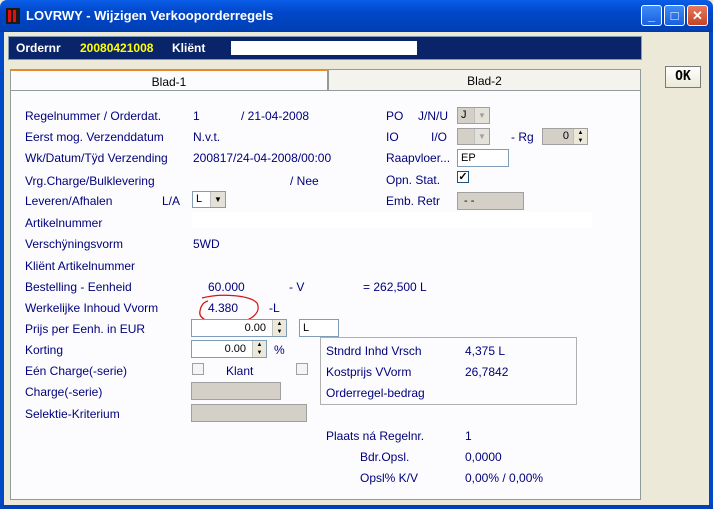 Image resolution: width=713 pixels, height=509 pixels. Describe the element at coordinates (236, 391) in the screenshot. I see `charge-serie-field` at that location.